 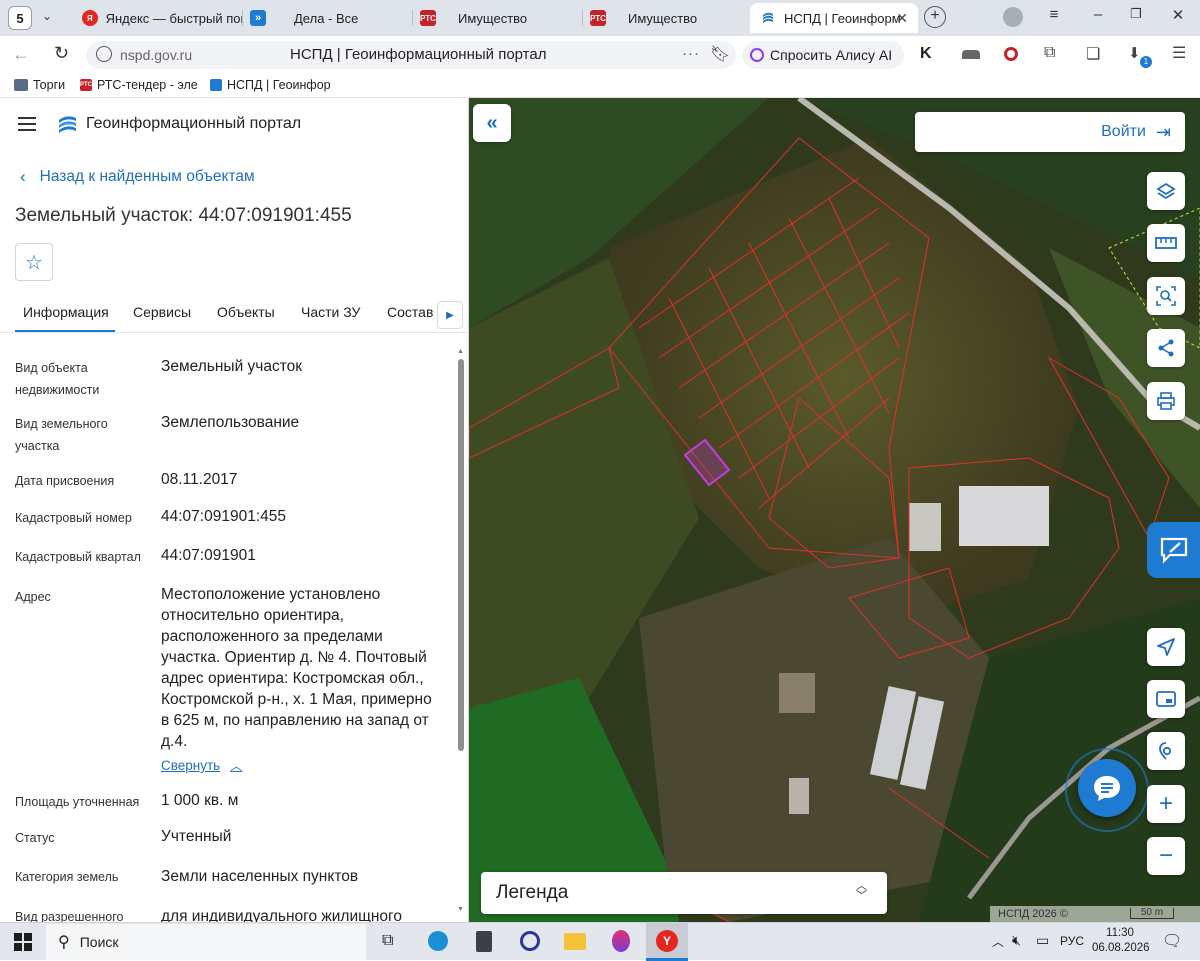 What do you see at coordinates (1098, 14) in the screenshot?
I see `minimize-icon: –` at bounding box center [1098, 14].